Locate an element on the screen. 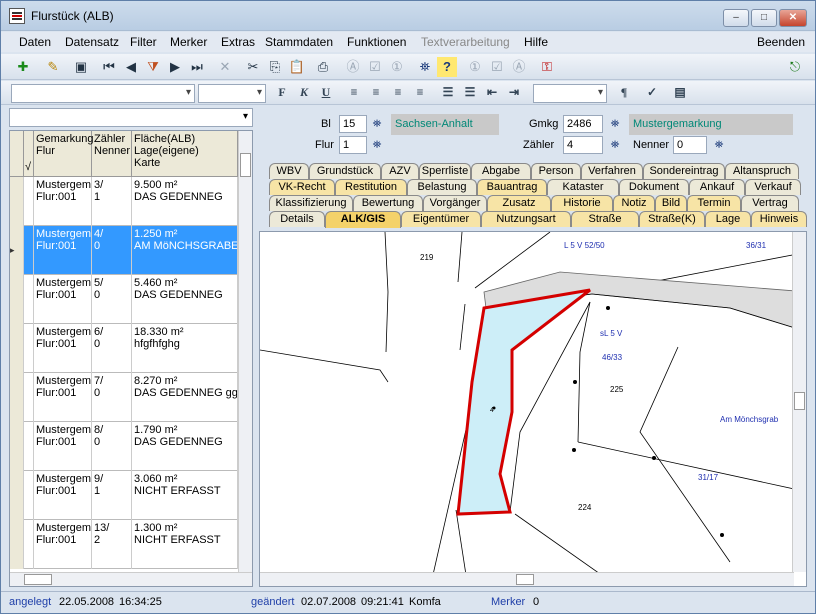 The height and width of the screenshot is (614, 816). cut-icon: ✂ is located at coordinates (253, 67).